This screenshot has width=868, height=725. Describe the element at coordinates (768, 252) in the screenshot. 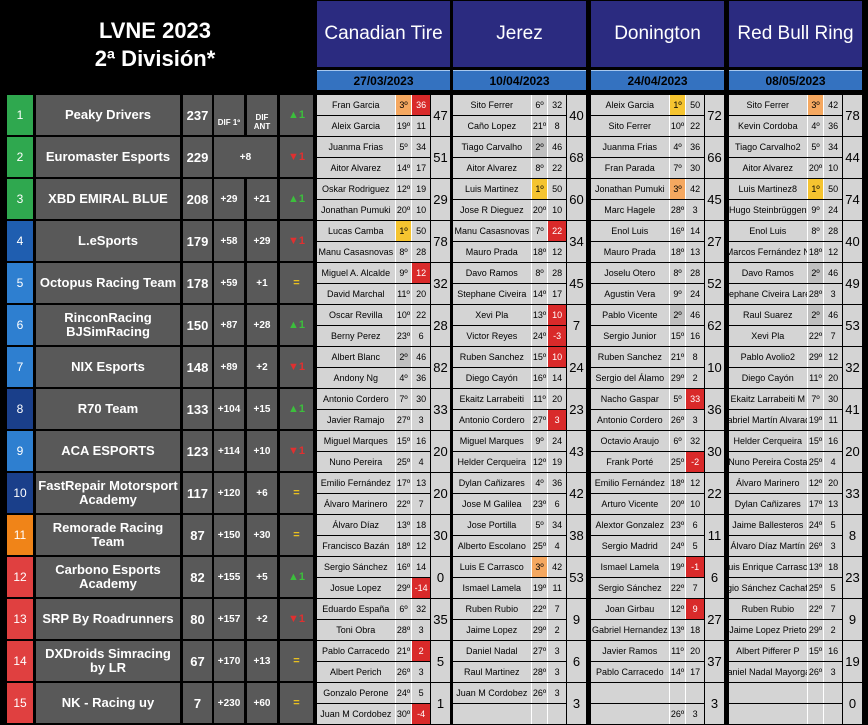

I see `driver-name: Marcos Fernández N` at that location.